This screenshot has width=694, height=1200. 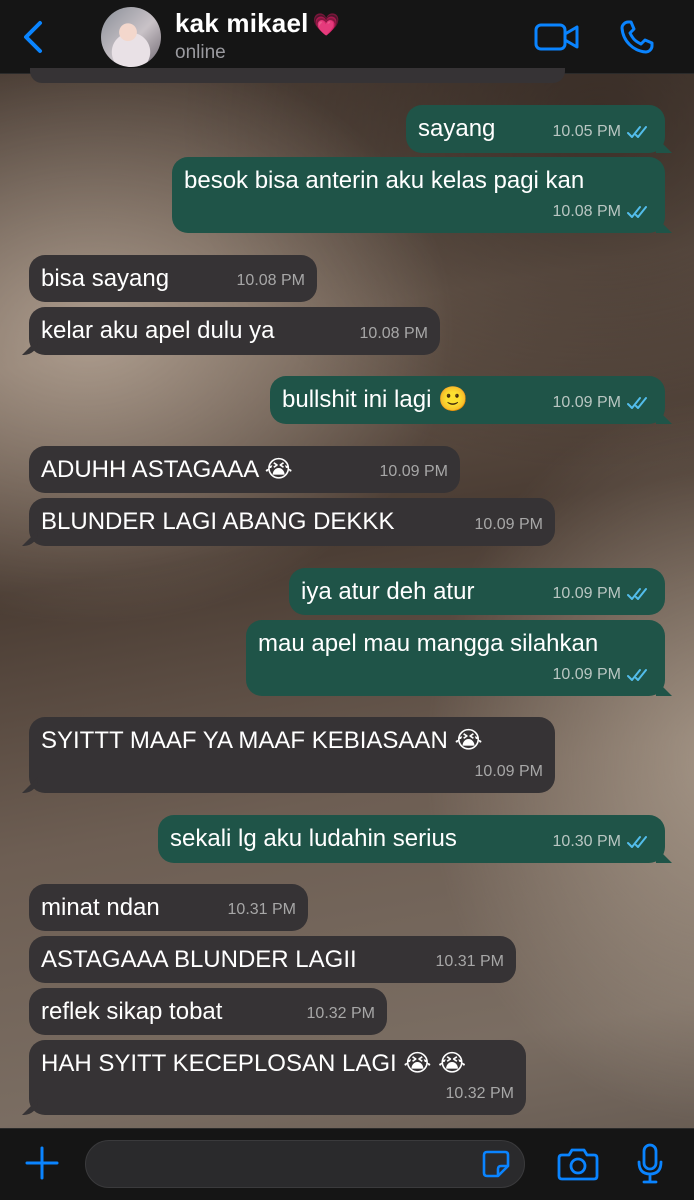 I want to click on message-input, so click(x=305, y=1164).